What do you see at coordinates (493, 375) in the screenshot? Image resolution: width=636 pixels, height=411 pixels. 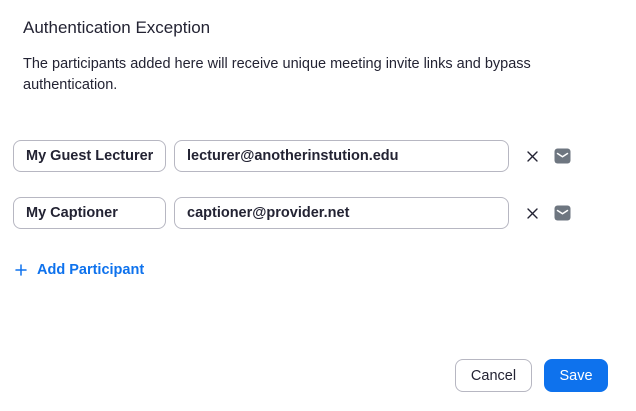 I see `cancel-button: Cancel` at bounding box center [493, 375].